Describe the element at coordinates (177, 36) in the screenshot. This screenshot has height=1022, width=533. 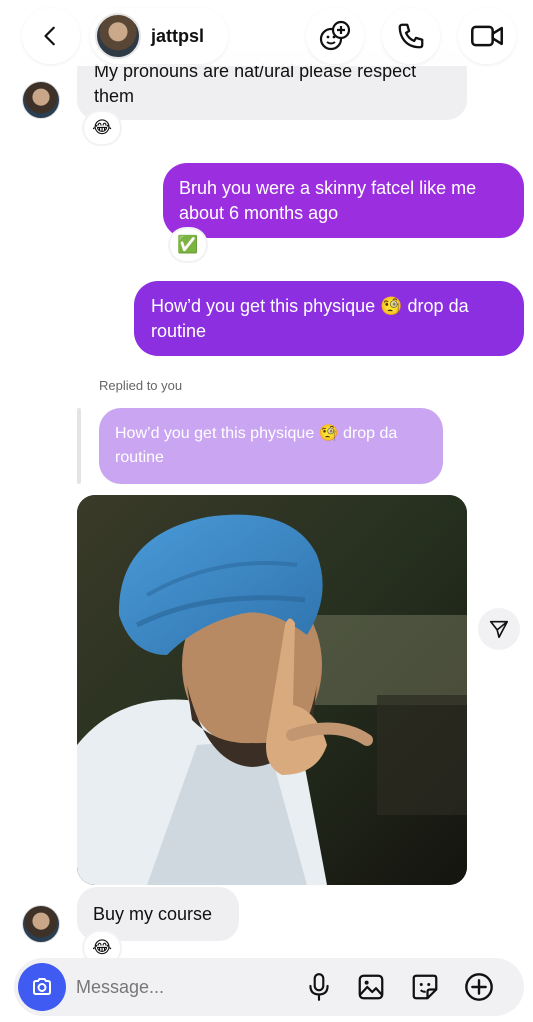
I see `header-username: jattpsl` at that location.